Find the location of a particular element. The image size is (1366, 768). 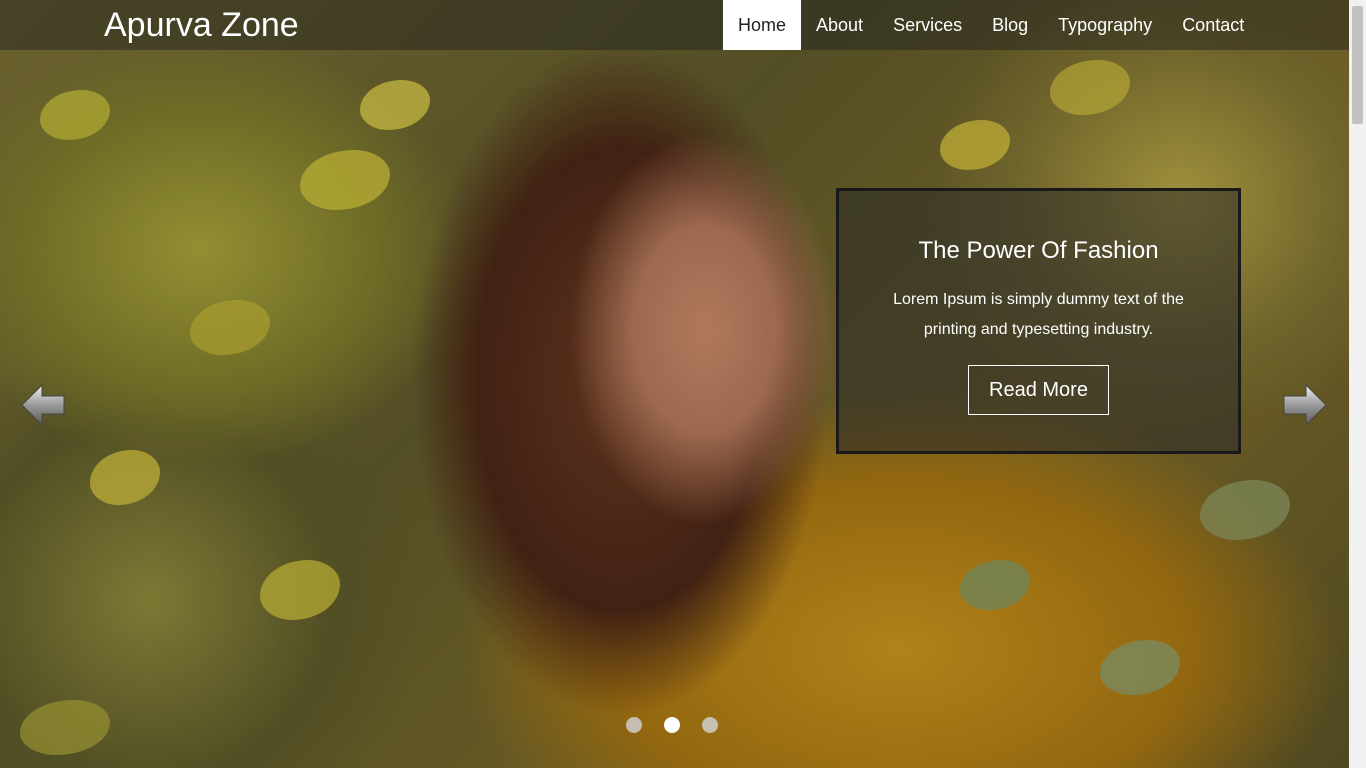

nav-item-typography: Typography is located at coordinates (1105, 25).